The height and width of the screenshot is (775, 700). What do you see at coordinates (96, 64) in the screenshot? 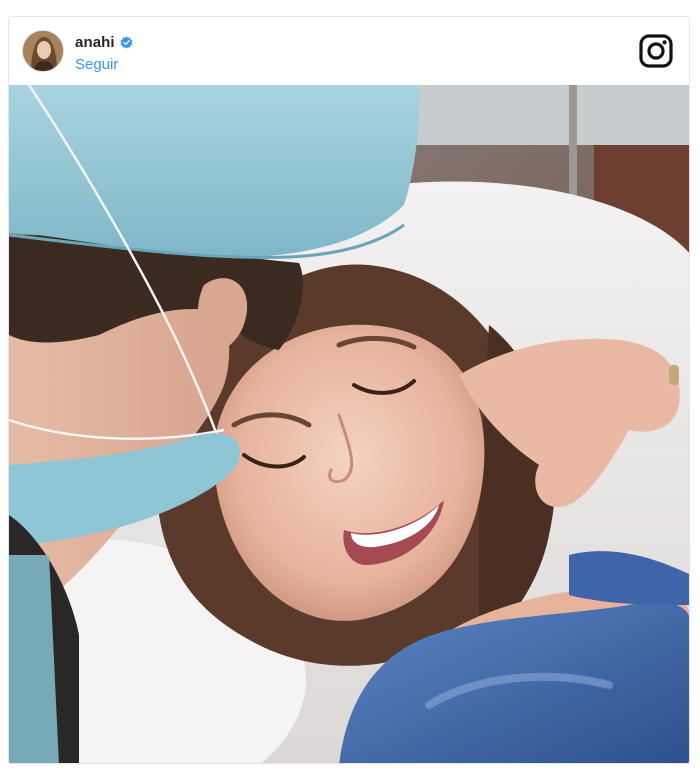
I see `follow-button: Seguir` at bounding box center [96, 64].